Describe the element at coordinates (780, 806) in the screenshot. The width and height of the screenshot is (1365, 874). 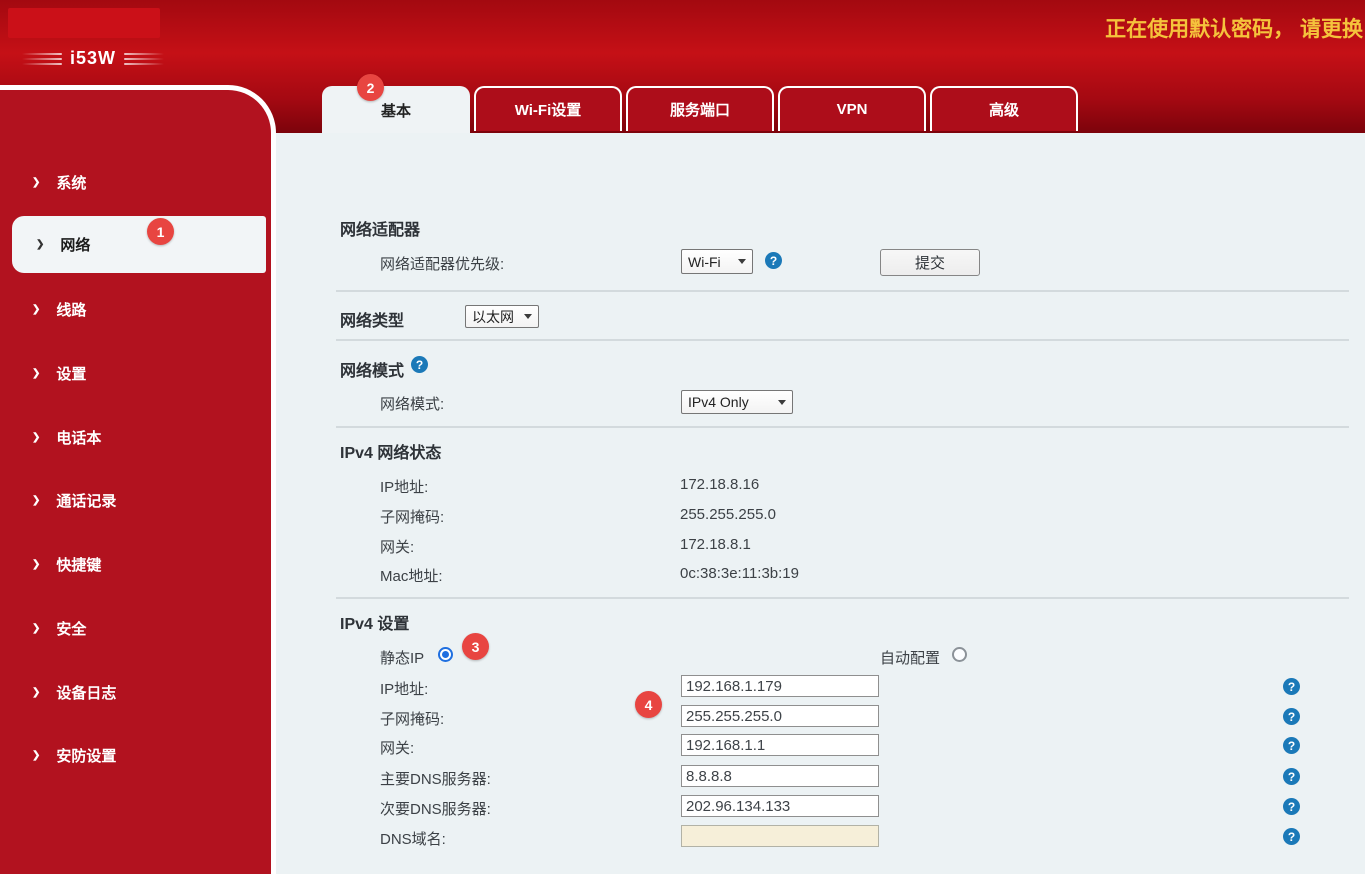
I see `secondary-dns-input` at that location.